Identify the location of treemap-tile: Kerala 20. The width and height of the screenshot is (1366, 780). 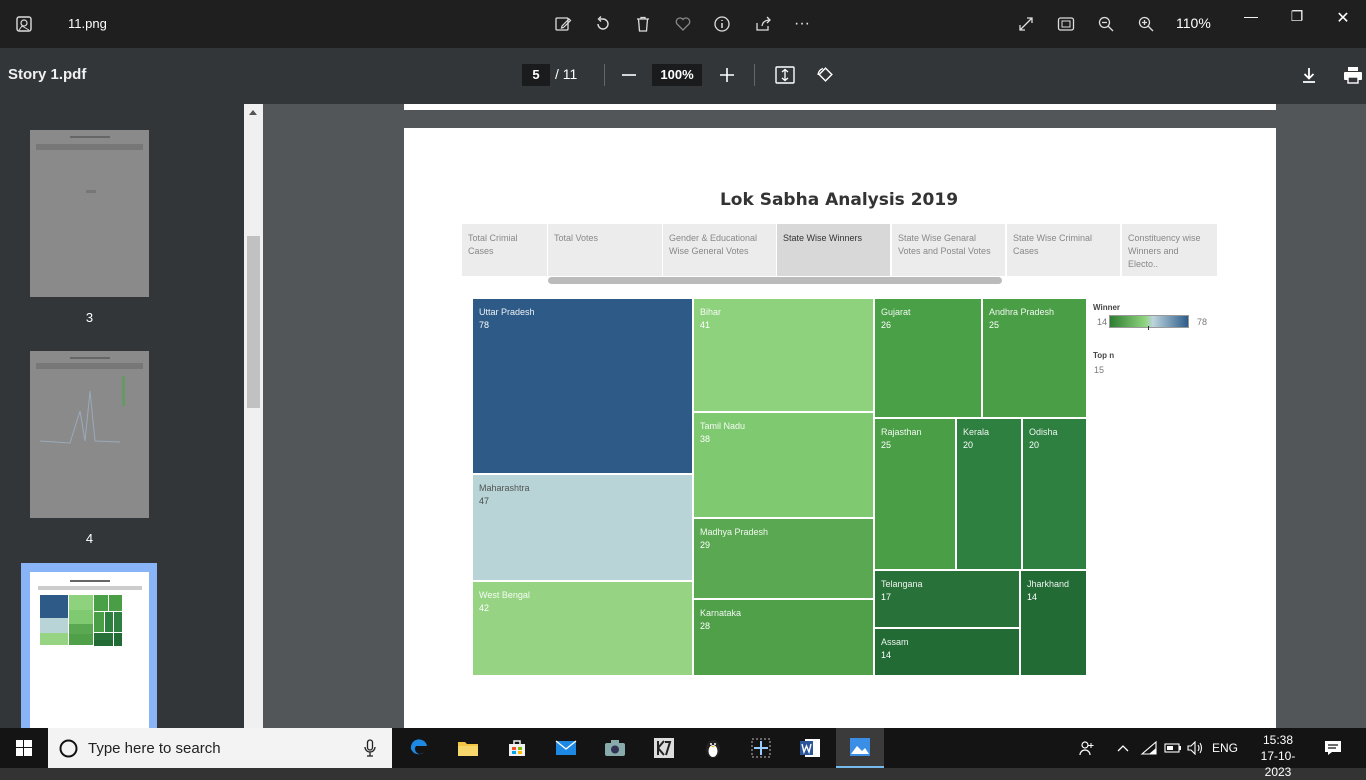
(989, 494).